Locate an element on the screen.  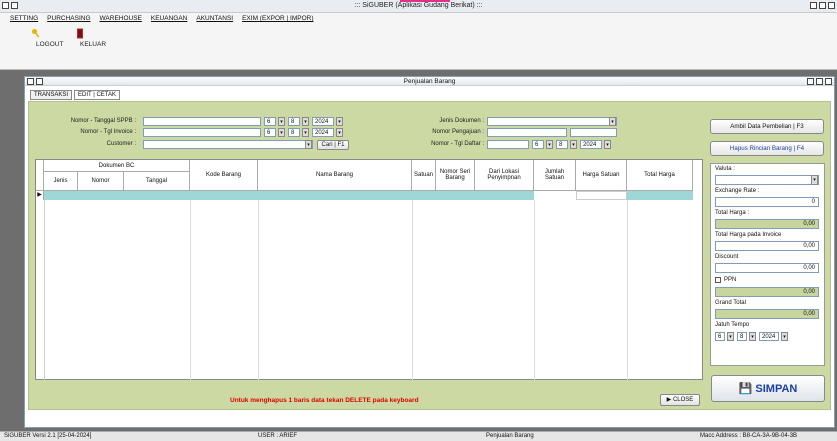
keluar-button: KELUAR is located at coordinates (83, 38).